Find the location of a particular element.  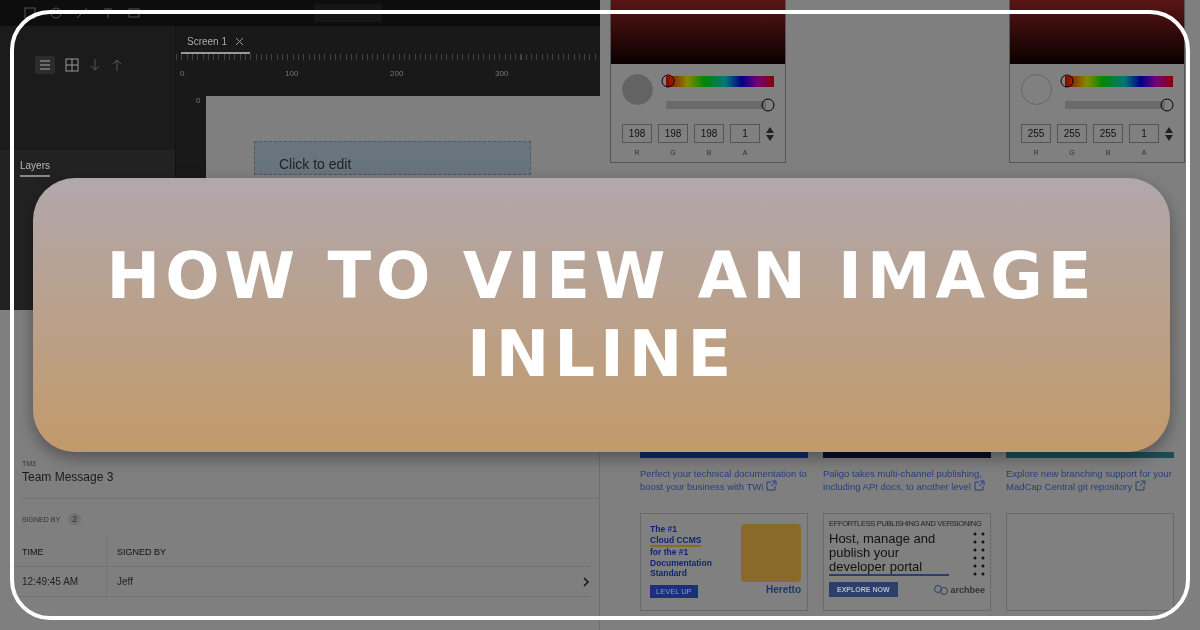

grid-view-icon is located at coordinates (72, 65).